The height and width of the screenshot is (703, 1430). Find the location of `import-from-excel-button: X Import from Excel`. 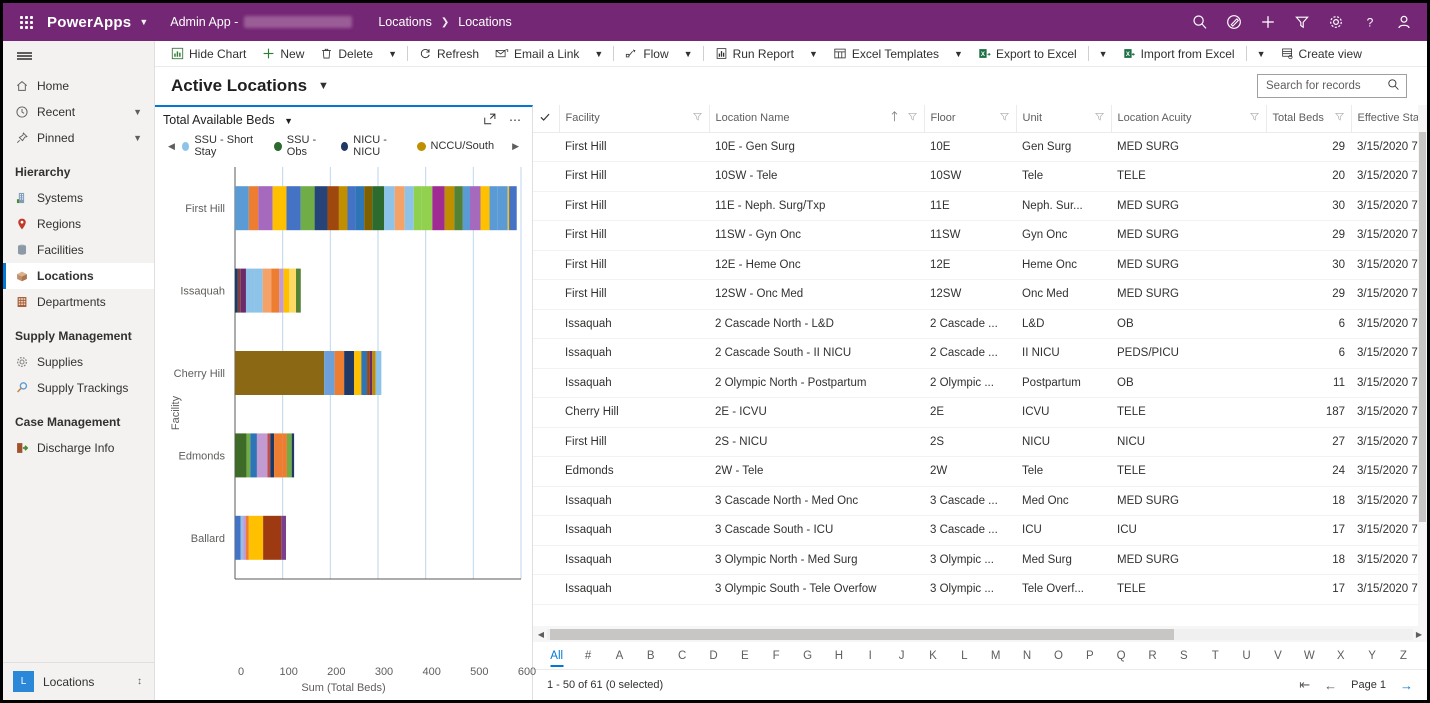

import-from-excel-button: X Import from Excel is located at coordinates (1179, 54).